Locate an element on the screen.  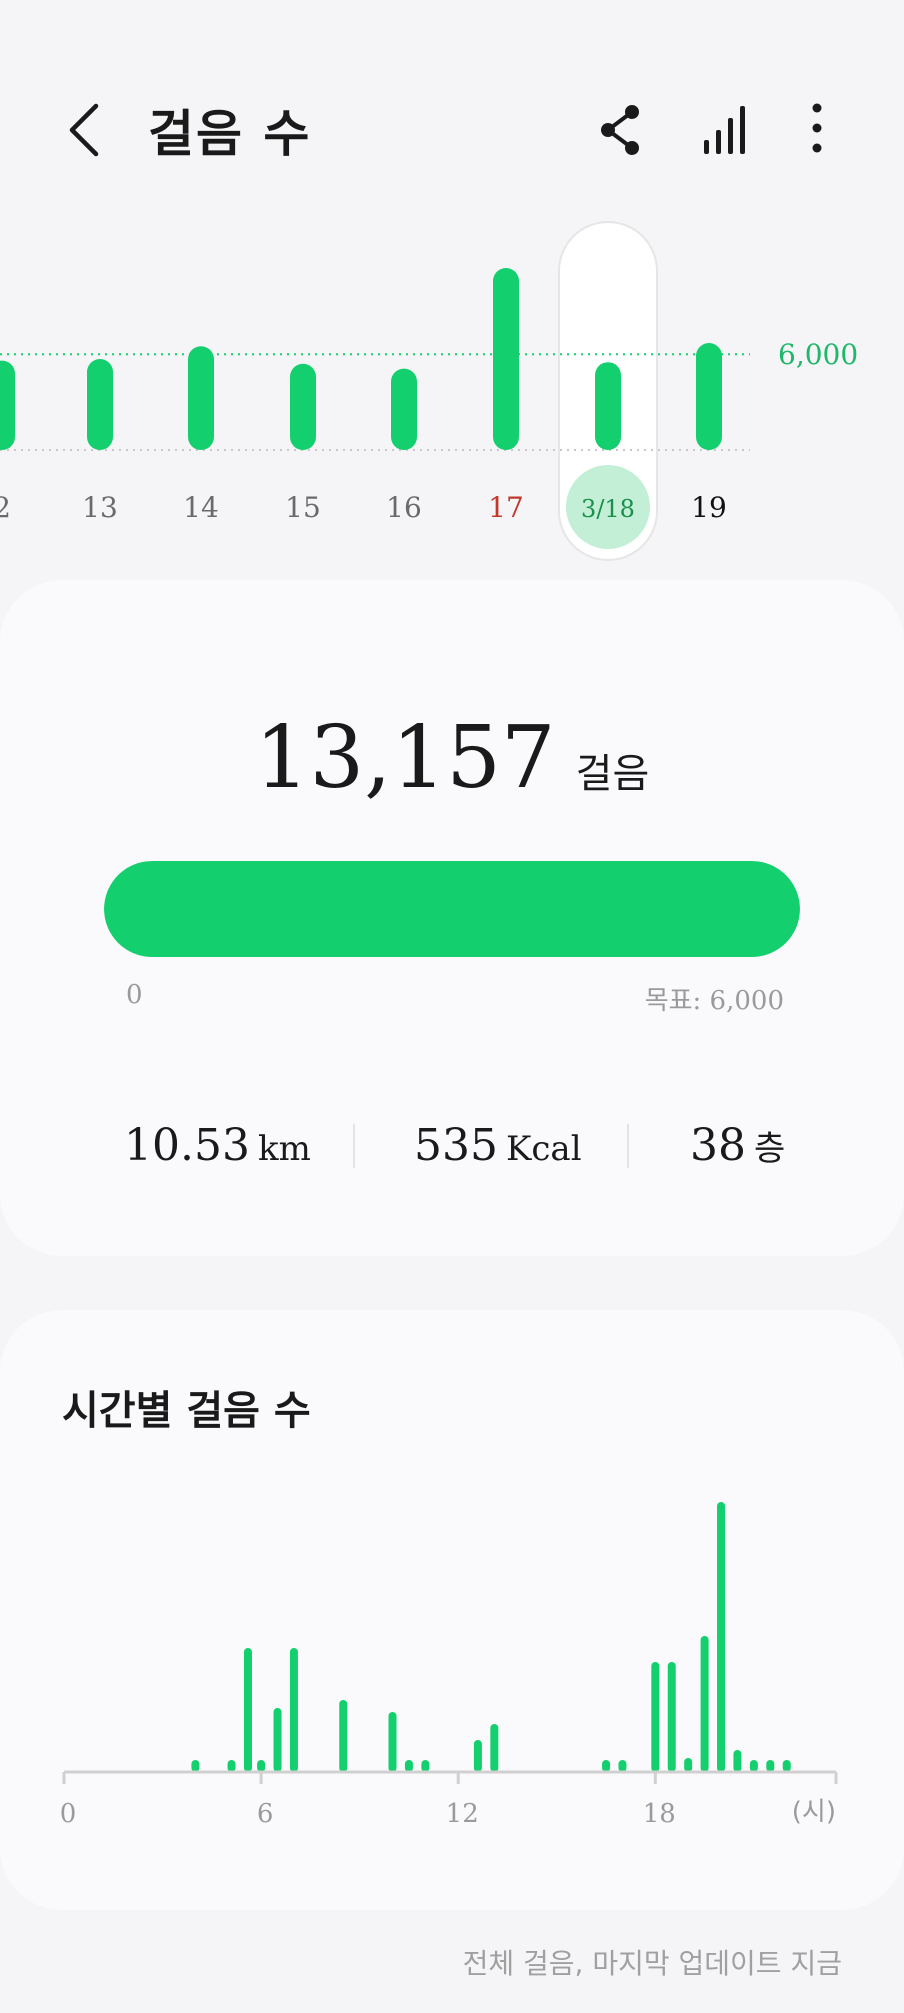
floors-value: 38 is located at coordinates (718, 1145).